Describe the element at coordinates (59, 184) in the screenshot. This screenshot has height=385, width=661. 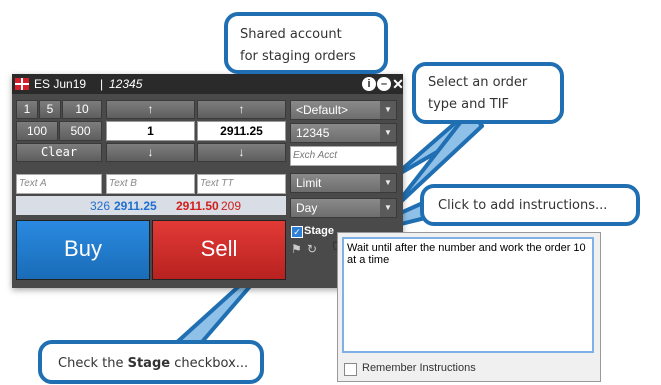
I see `text-a-field: Text A` at that location.